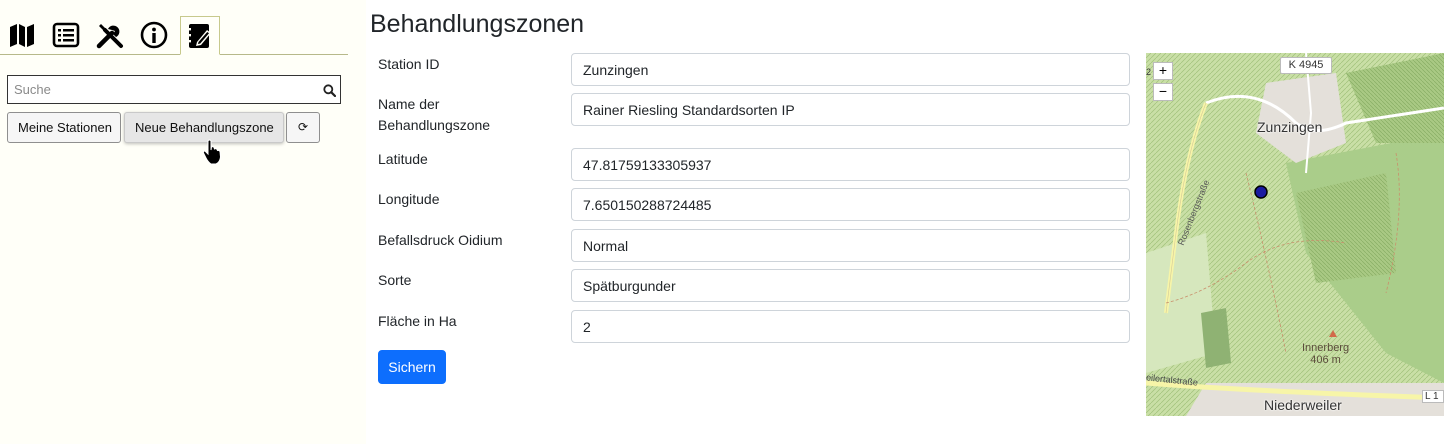 The image size is (1444, 444). I want to click on road-label-l: L 1, so click(1433, 396).